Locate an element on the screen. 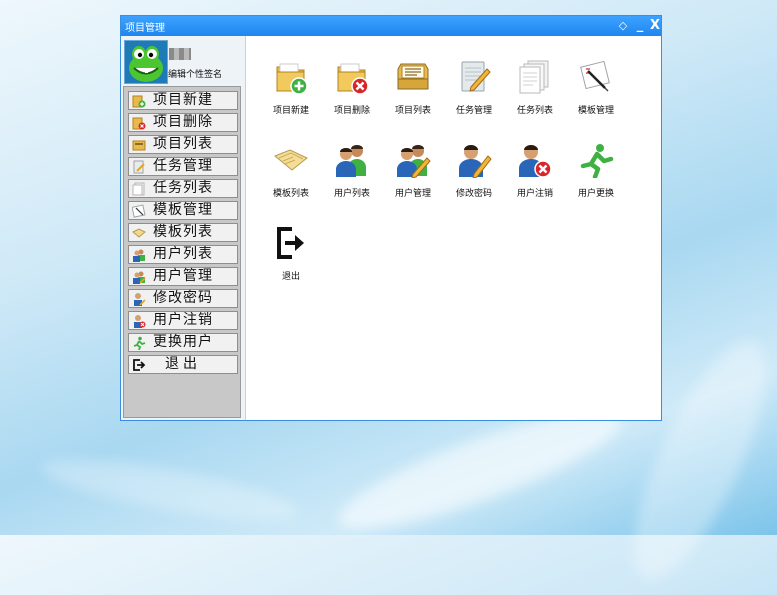 This screenshot has width=777, height=595. sidebar-item-label: 项目列表 is located at coordinates (183, 144).